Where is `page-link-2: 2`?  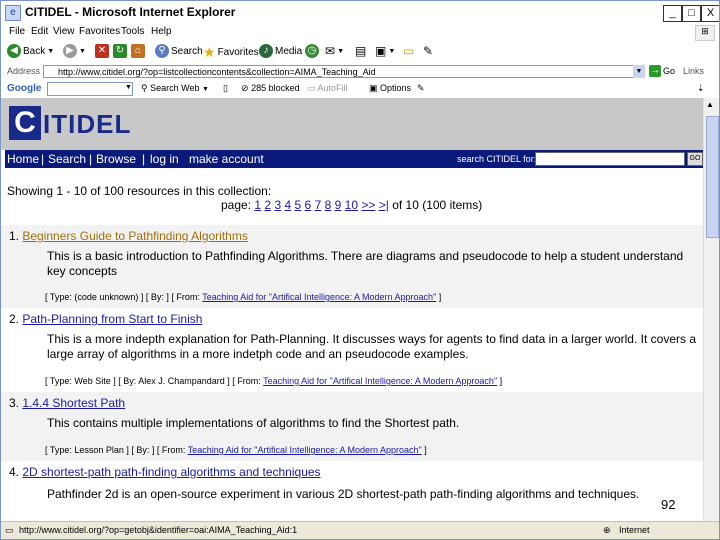 page-link-2: 2 is located at coordinates (267, 205).